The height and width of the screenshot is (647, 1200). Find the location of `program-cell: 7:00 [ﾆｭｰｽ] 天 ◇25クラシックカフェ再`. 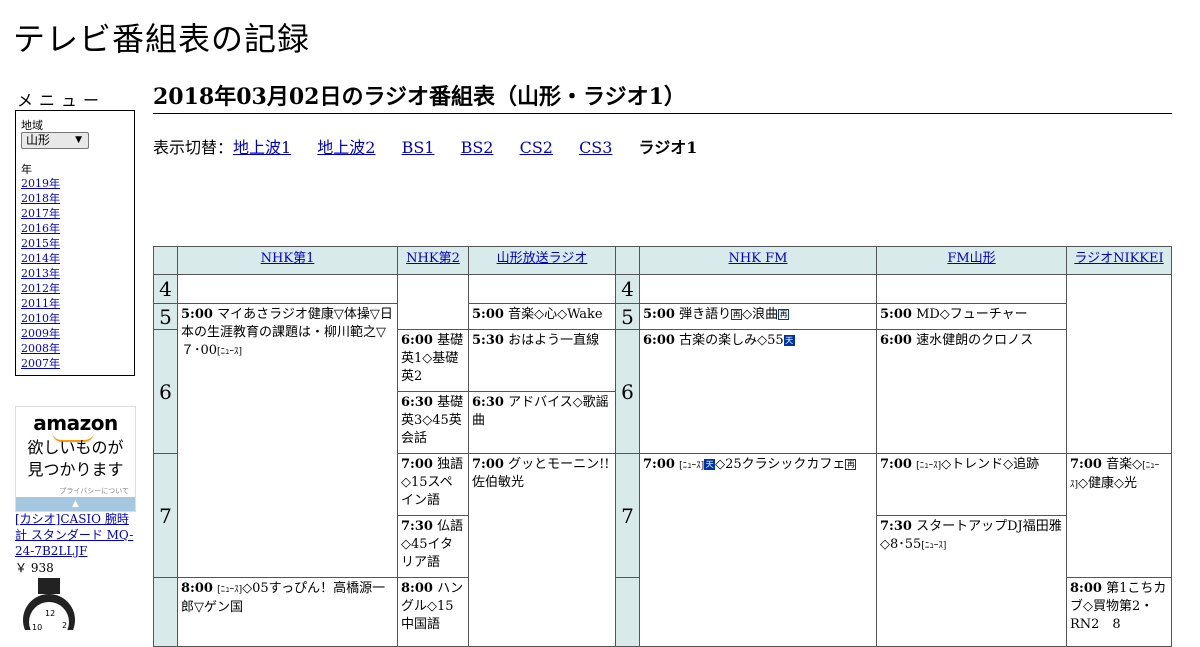

program-cell: 7:00 [ﾆｭｰｽ] 天 ◇25クラシックカフェ再 is located at coordinates (758, 550).